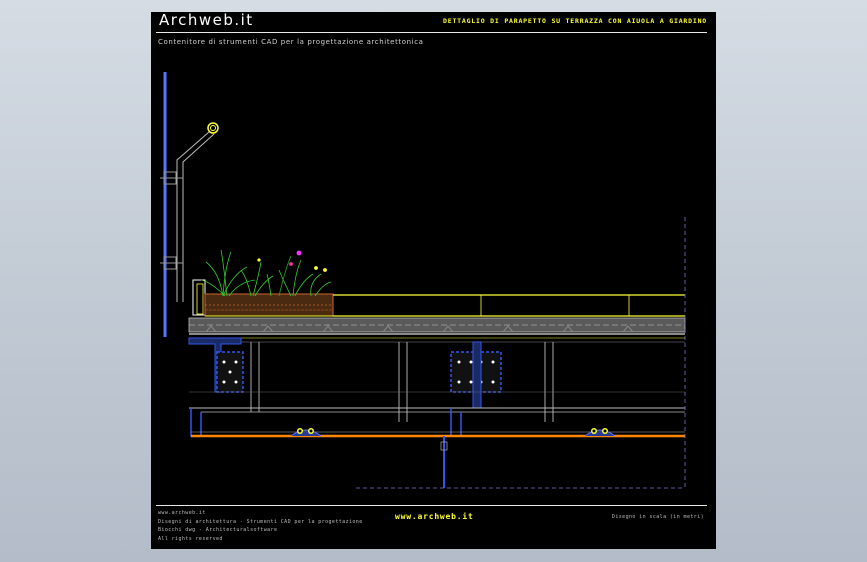  Describe the element at coordinates (299, 253) in the screenshot. I see `flower` at that location.